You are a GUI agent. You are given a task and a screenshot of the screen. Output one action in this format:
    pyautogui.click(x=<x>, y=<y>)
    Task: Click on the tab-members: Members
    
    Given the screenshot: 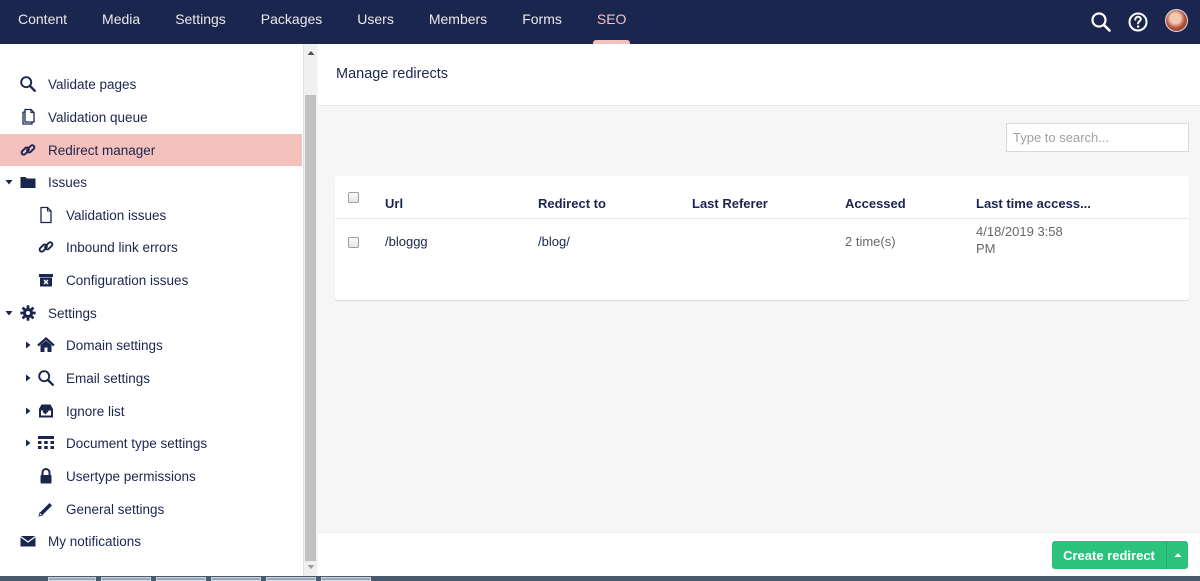 What is the action you would take?
    pyautogui.click(x=457, y=22)
    